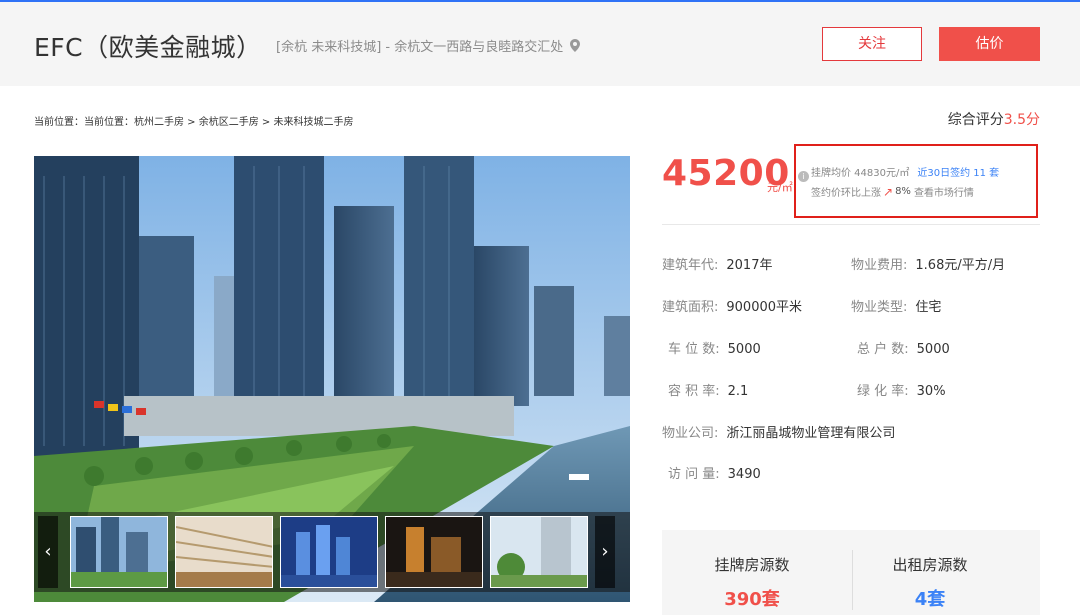  I want to click on prop-key: 建筑年代:, so click(690, 265).